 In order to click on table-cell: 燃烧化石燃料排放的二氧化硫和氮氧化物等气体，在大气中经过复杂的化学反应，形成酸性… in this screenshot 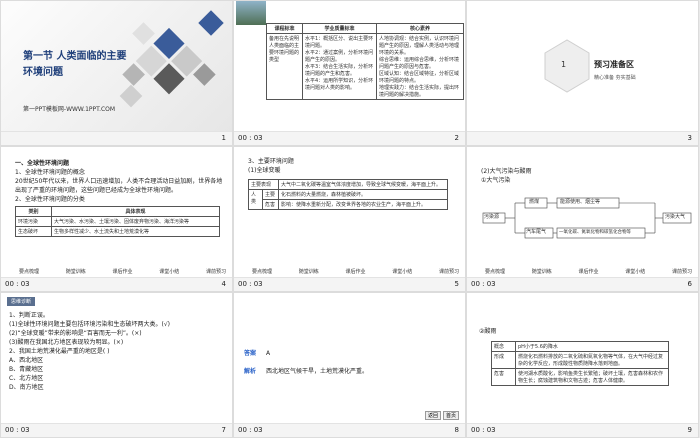, I will do `click(592, 360)`.